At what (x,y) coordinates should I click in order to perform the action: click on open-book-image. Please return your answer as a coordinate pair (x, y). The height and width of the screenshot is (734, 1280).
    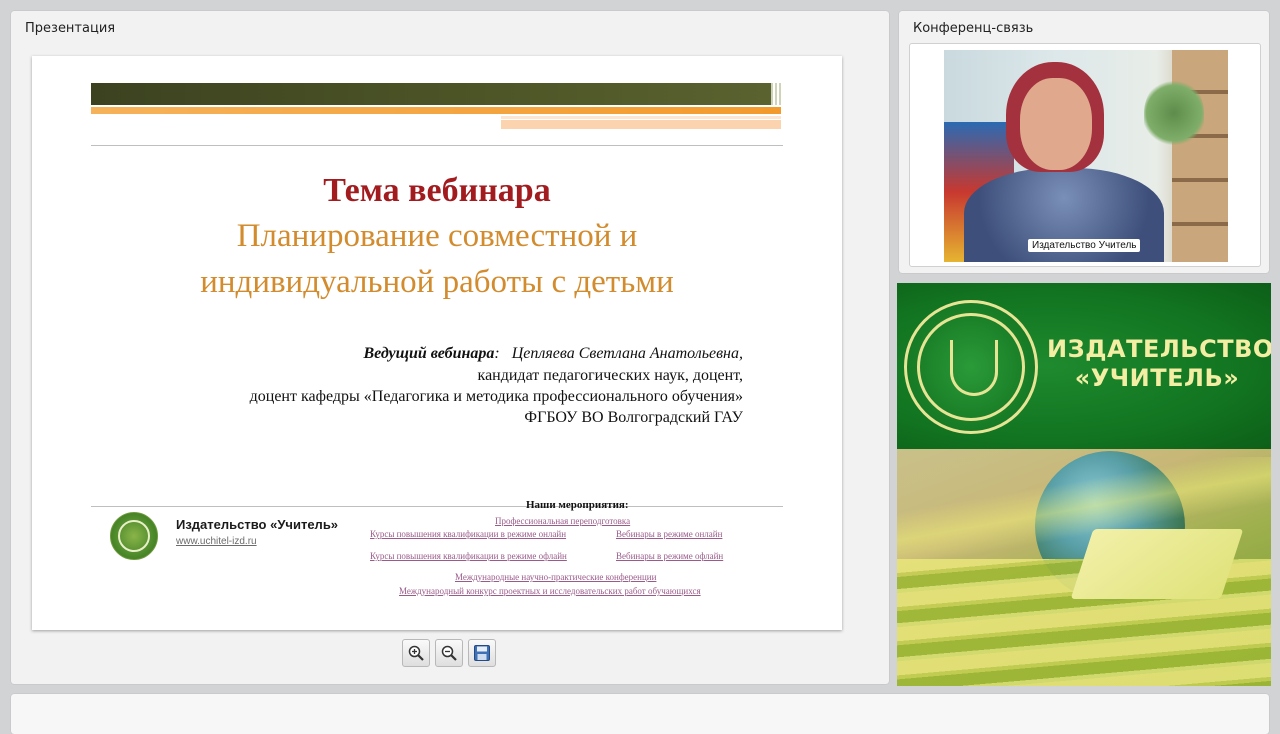
    Looking at the image, I should click on (1157, 564).